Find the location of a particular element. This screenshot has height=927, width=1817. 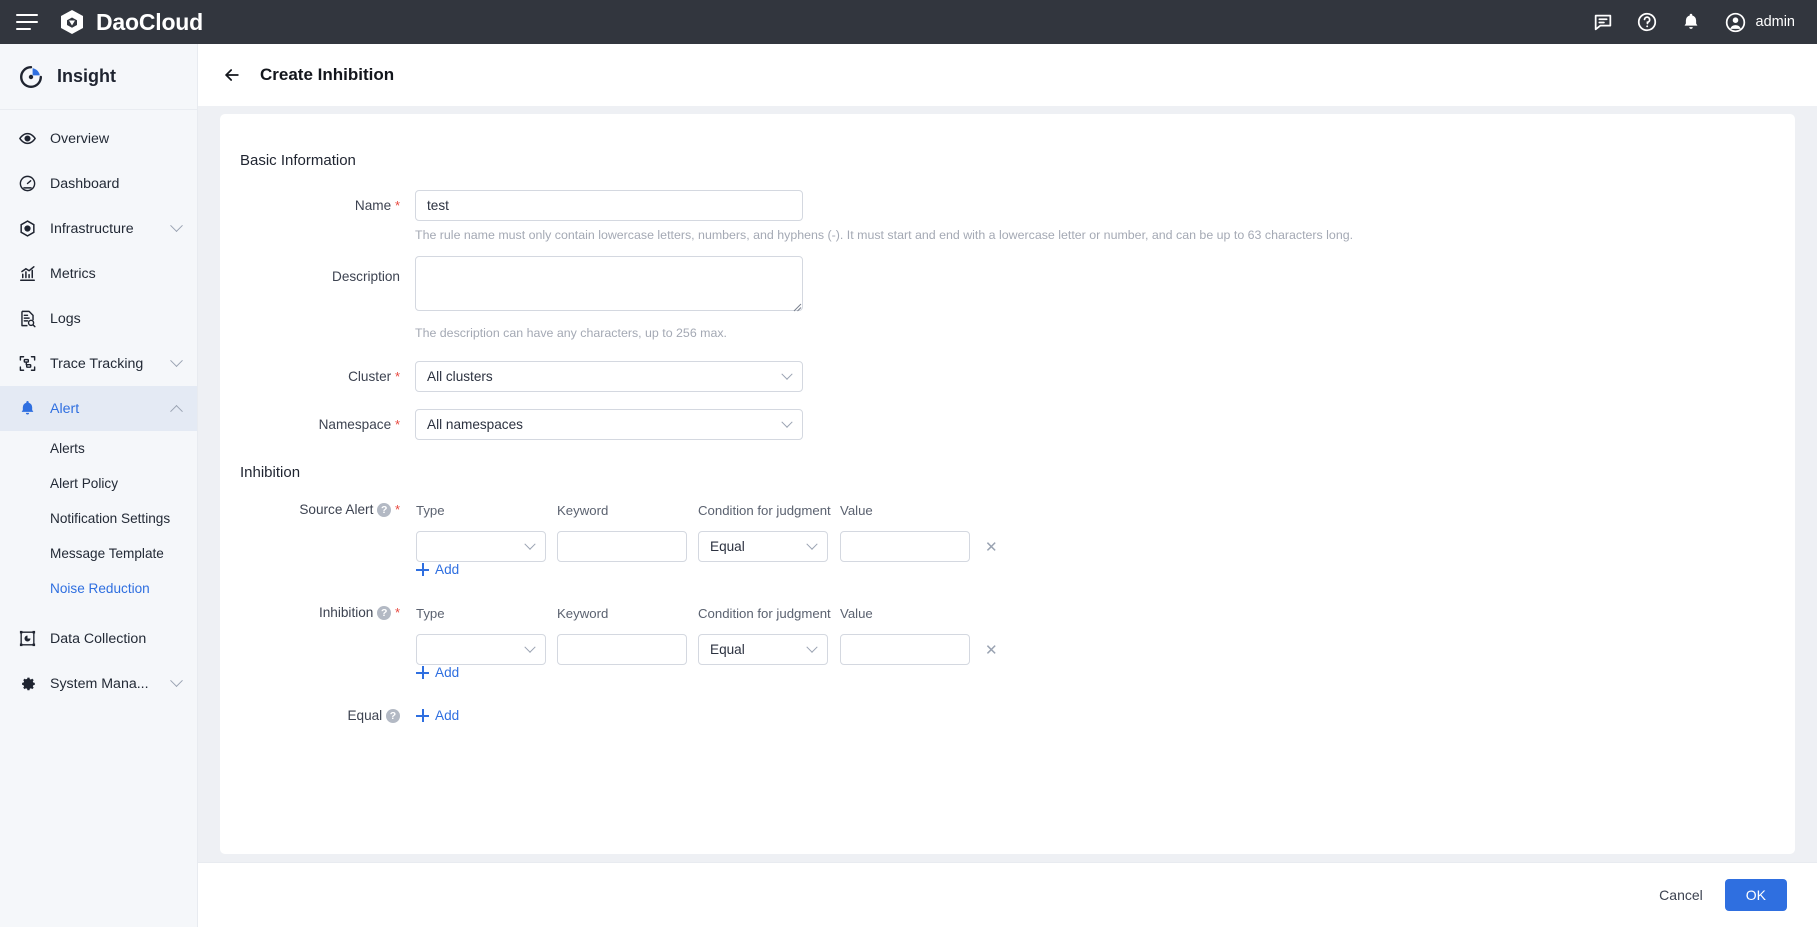

sidebar-item-alert-policy: Alert Policy is located at coordinates (98, 483).